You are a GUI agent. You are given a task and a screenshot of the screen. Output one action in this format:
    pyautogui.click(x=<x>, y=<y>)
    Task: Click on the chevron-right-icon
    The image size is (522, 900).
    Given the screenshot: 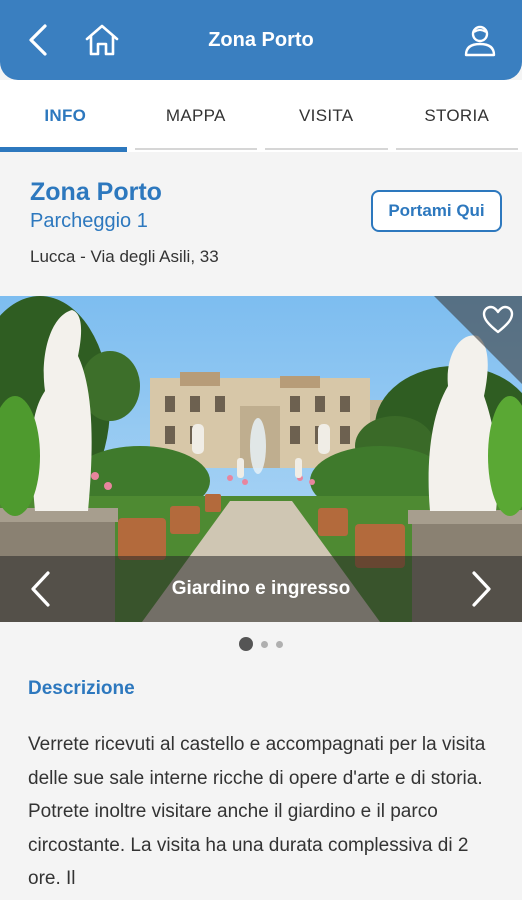 What is the action you would take?
    pyautogui.click(x=481, y=589)
    